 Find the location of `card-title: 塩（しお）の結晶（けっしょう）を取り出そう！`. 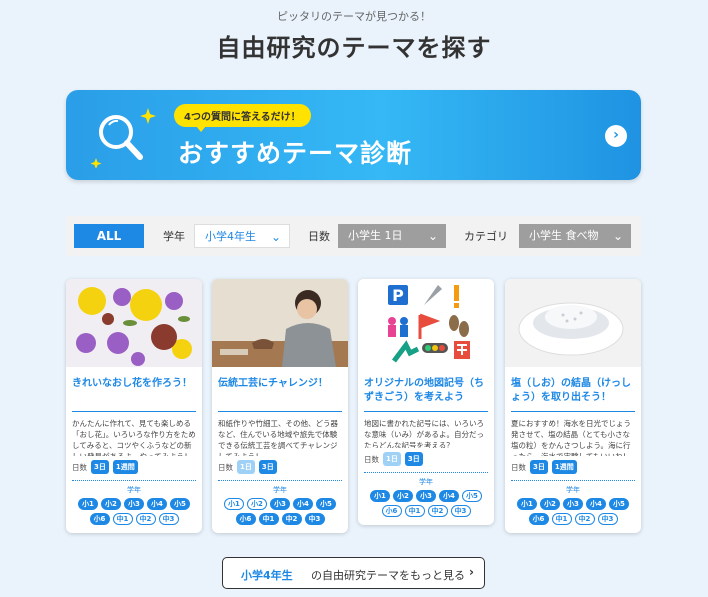

card-title: 塩（しお）の結晶（けっしょう）を取り出そう！ is located at coordinates (571, 390).